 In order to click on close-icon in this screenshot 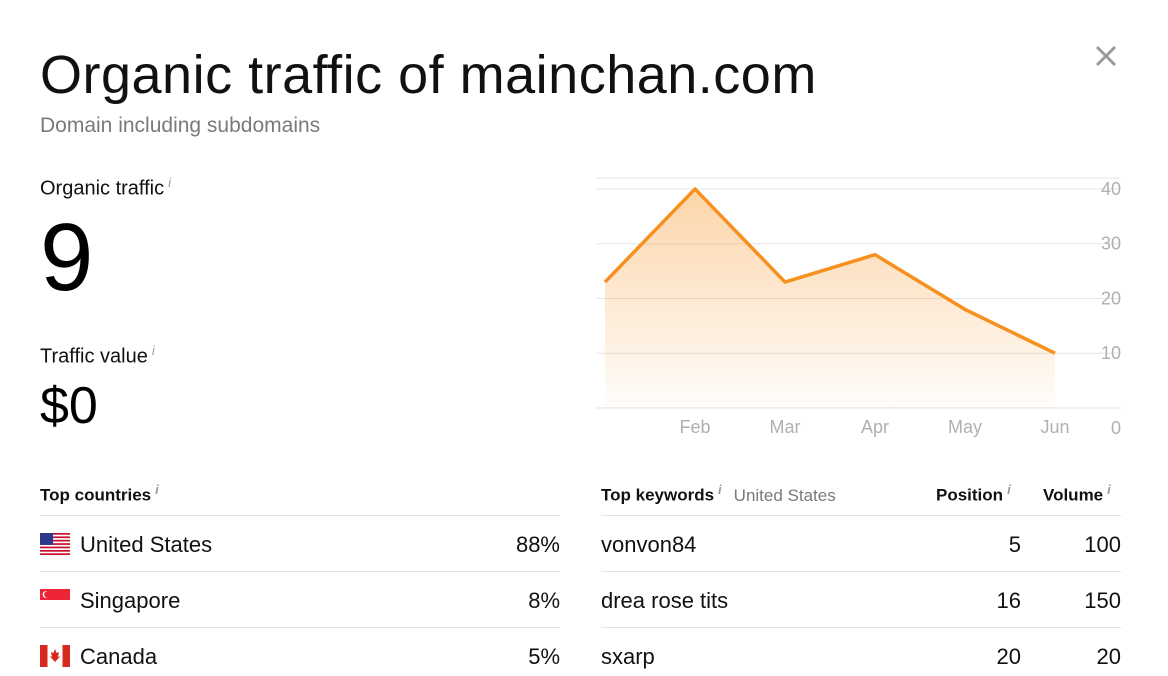, I will do `click(1106, 56)`.